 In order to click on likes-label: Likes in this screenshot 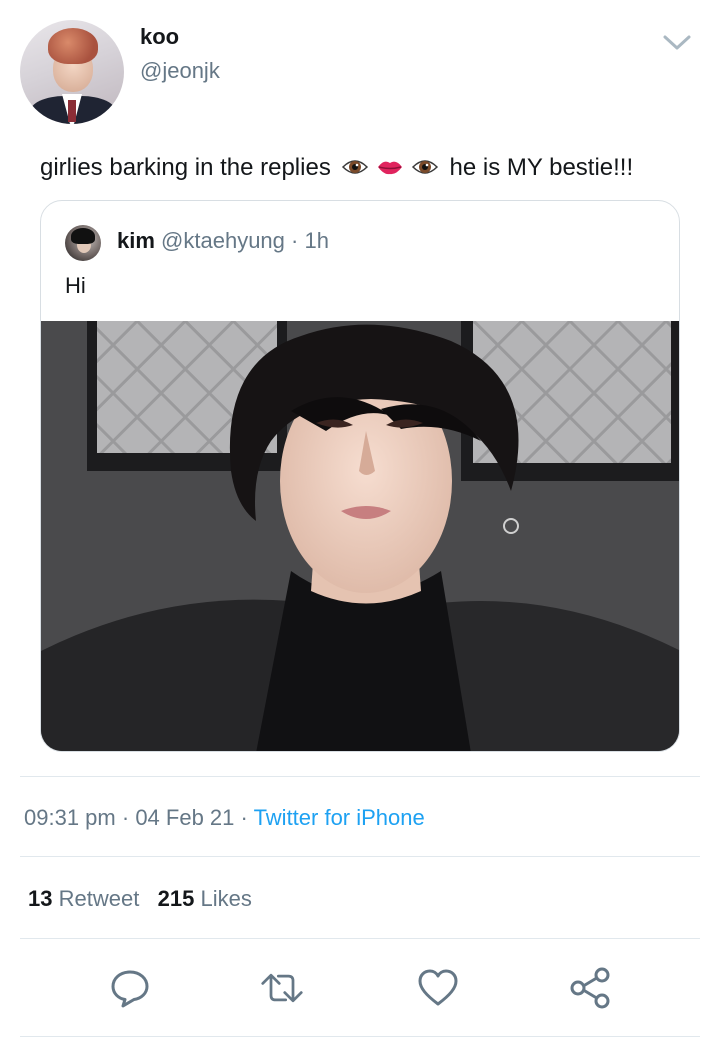, I will do `click(226, 898)`.